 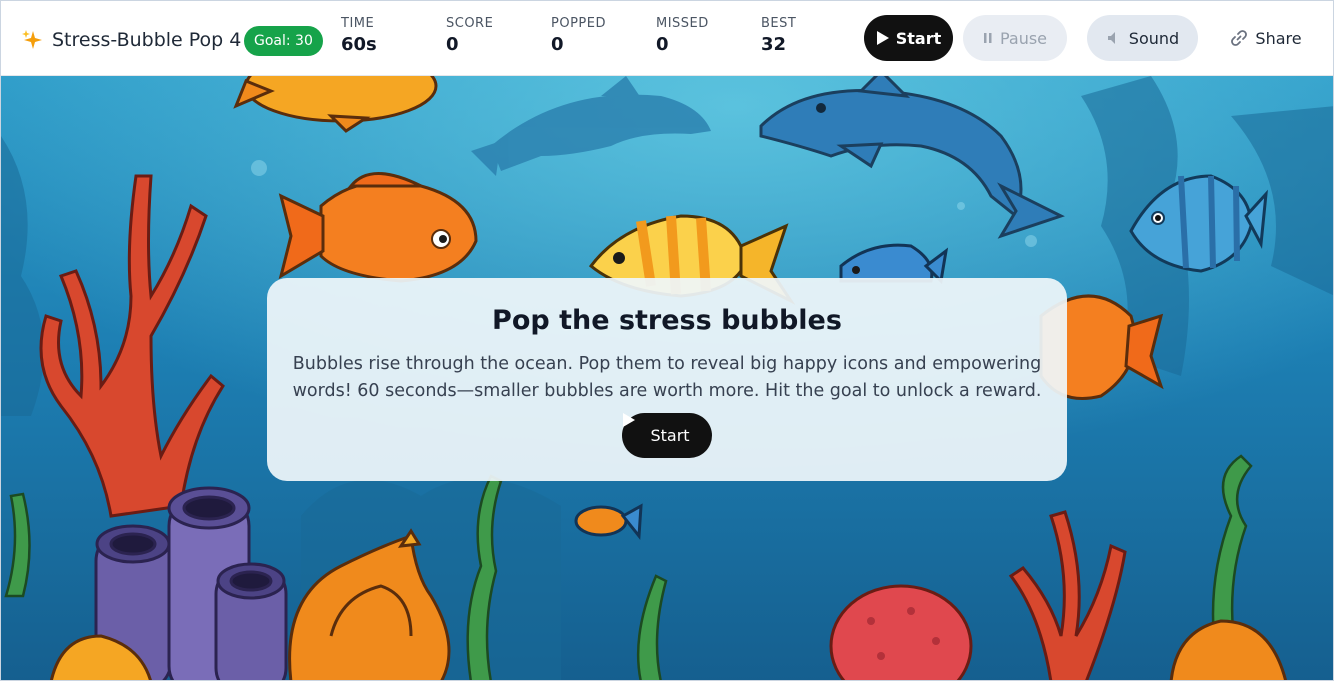 What do you see at coordinates (667, 320) in the screenshot?
I see `overlay-title: Pop the stress bubbles` at bounding box center [667, 320].